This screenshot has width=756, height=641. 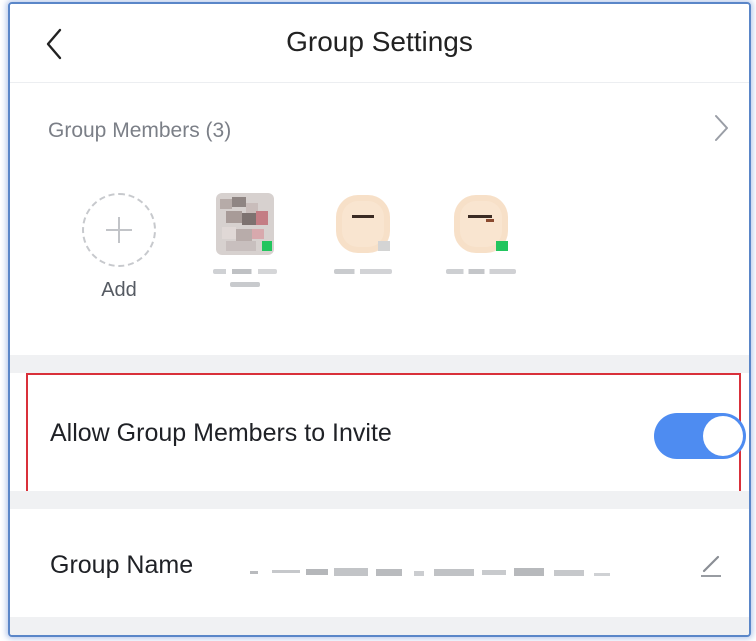 What do you see at coordinates (140, 130) in the screenshot?
I see `group-members-label: Group Members (3)` at bounding box center [140, 130].